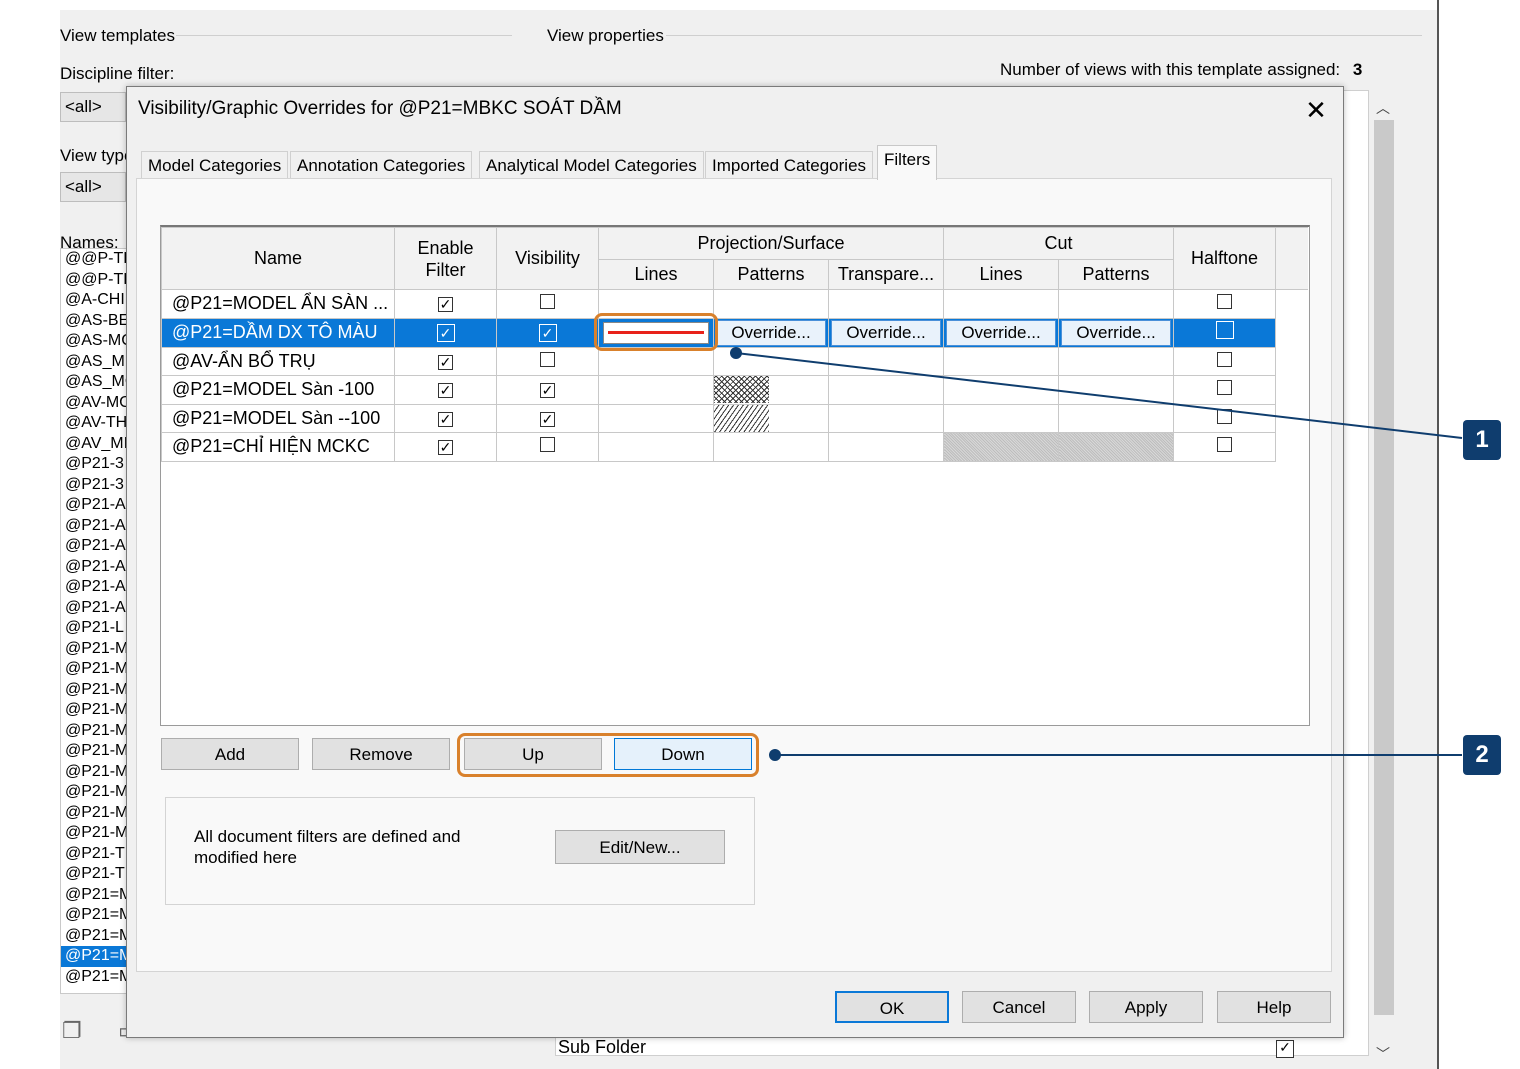 The height and width of the screenshot is (1069, 1520). Describe the element at coordinates (1482, 755) in the screenshot. I see `callout-badge-2: 2` at that location.